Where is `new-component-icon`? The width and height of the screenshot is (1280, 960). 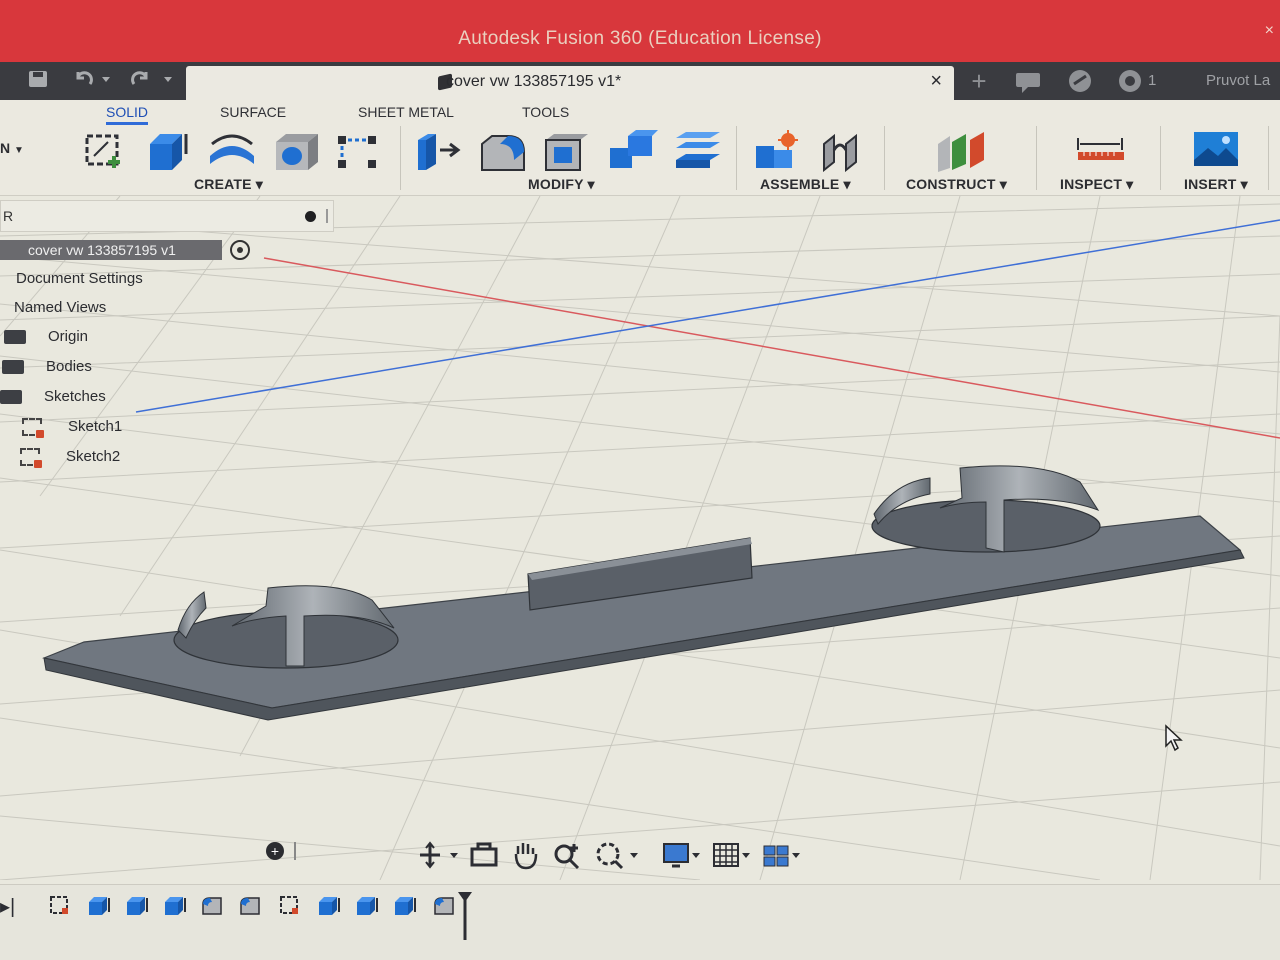 new-component-icon is located at coordinates (775, 151).